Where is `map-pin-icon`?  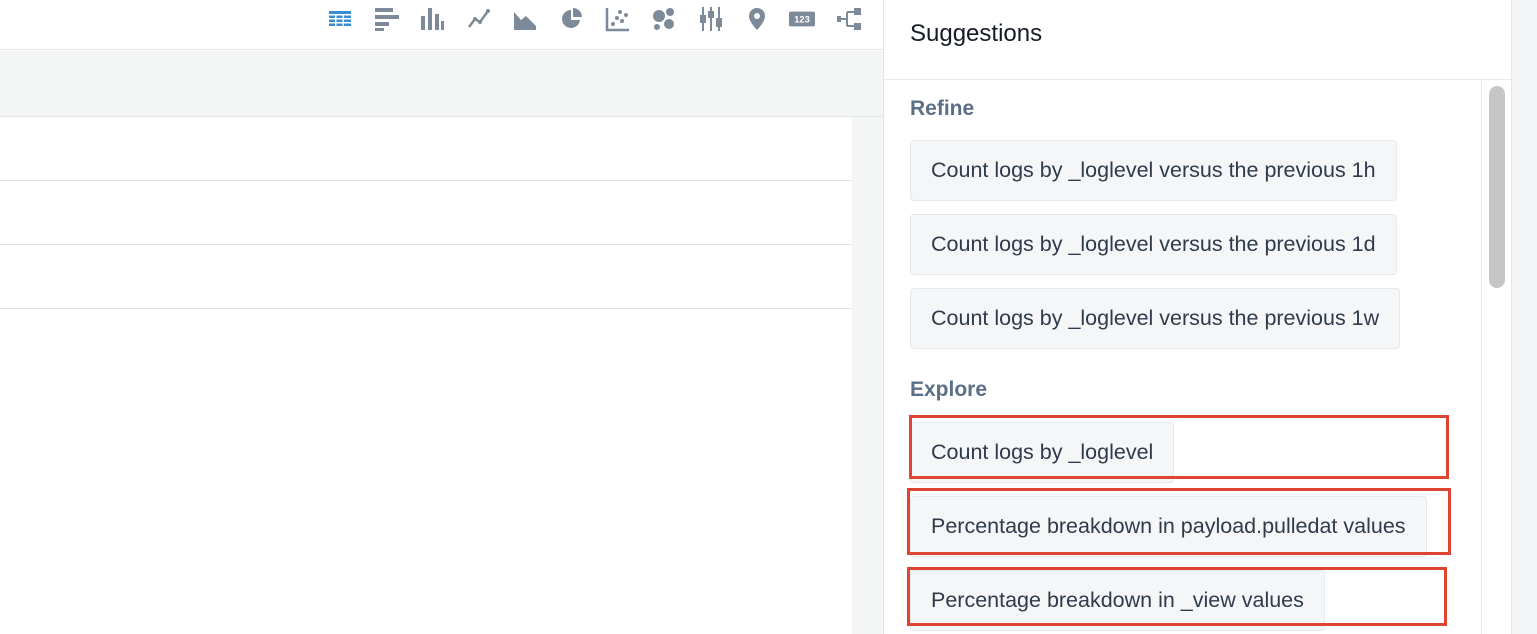
map-pin-icon is located at coordinates (757, 19).